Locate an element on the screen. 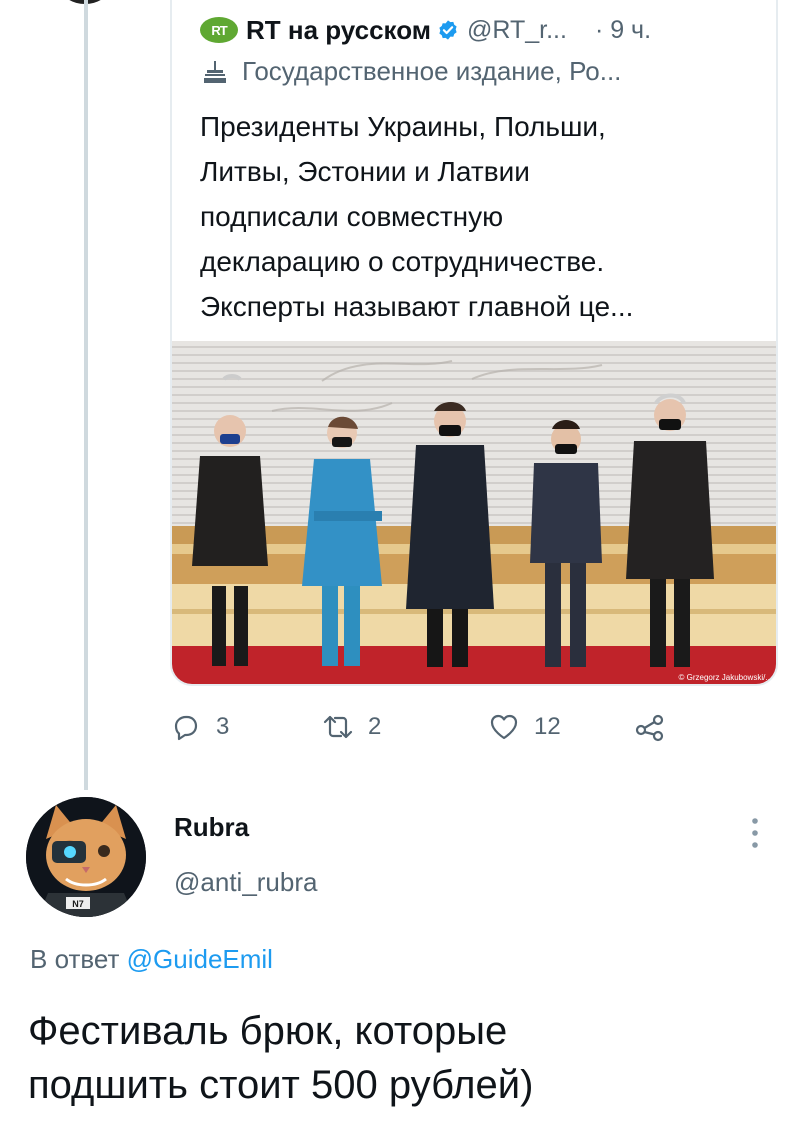 The height and width of the screenshot is (1124, 800). quoted-text-line: Президенты Украины, Польши, is located at coordinates (403, 126).